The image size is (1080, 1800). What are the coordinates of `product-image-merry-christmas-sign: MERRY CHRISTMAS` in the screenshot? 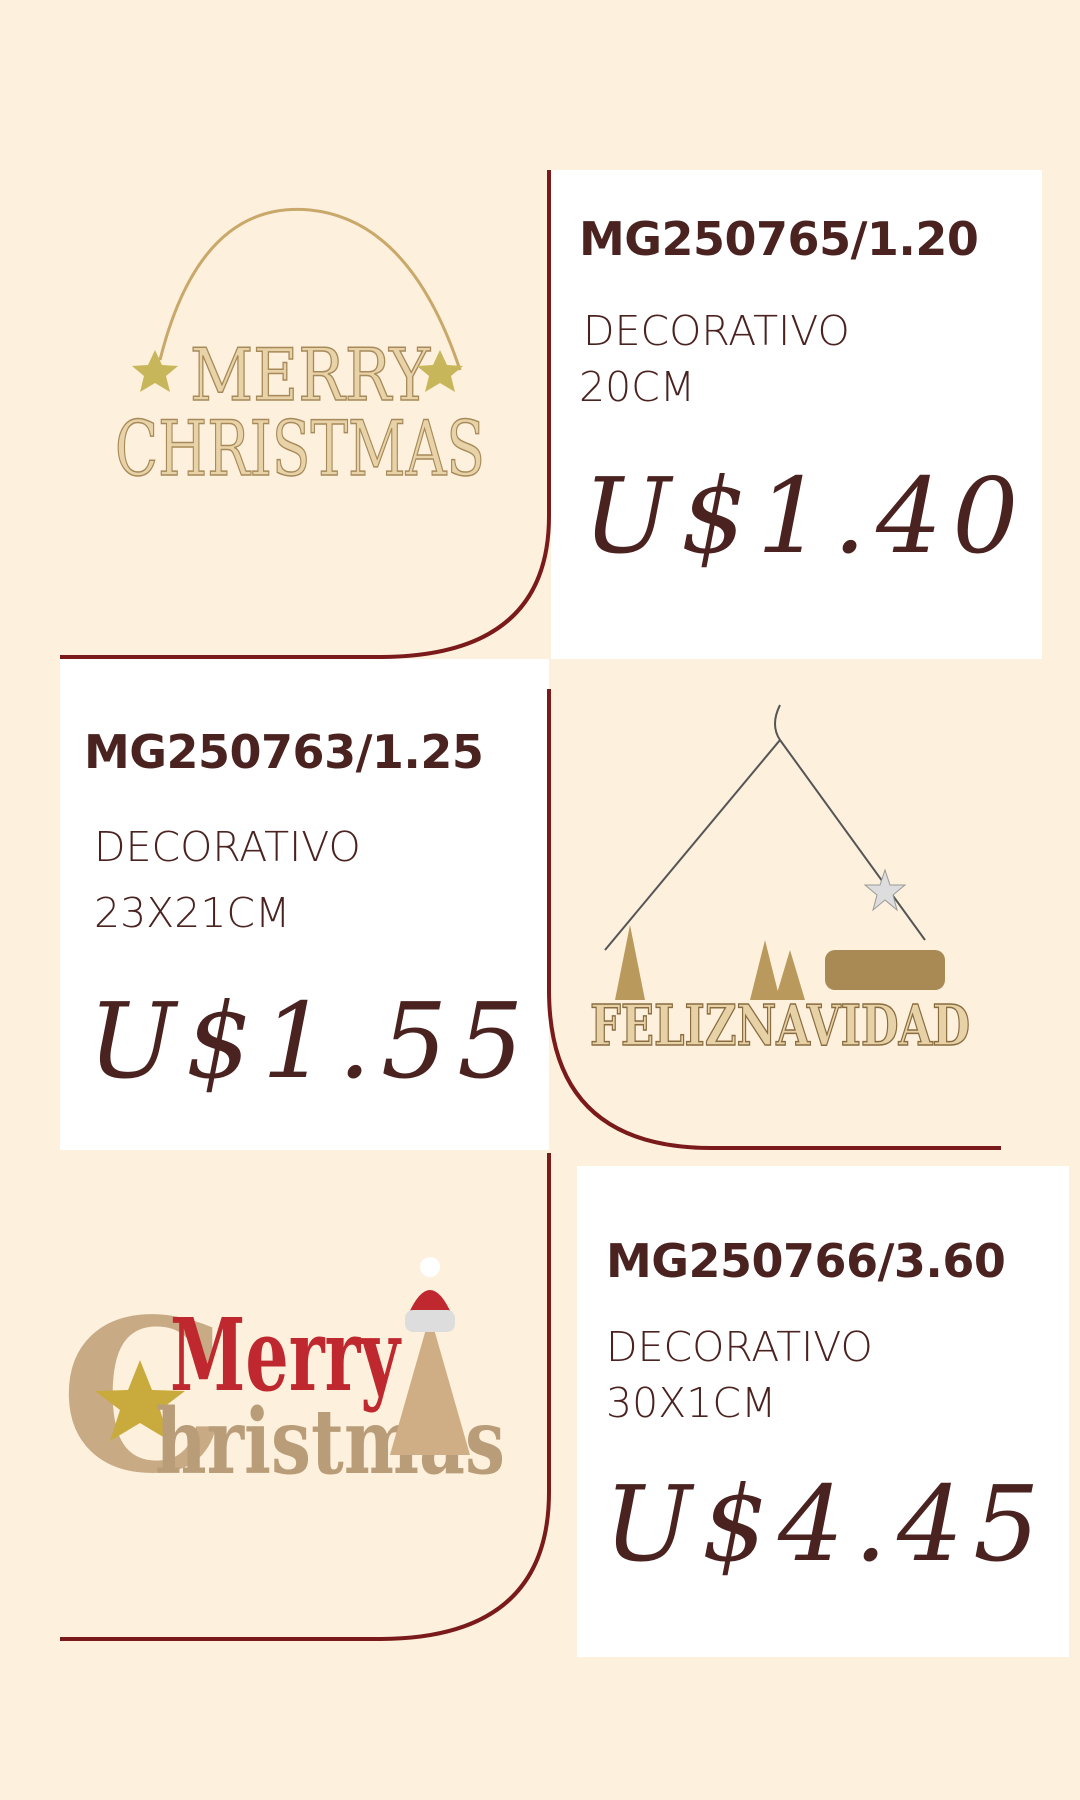 It's located at (300, 350).